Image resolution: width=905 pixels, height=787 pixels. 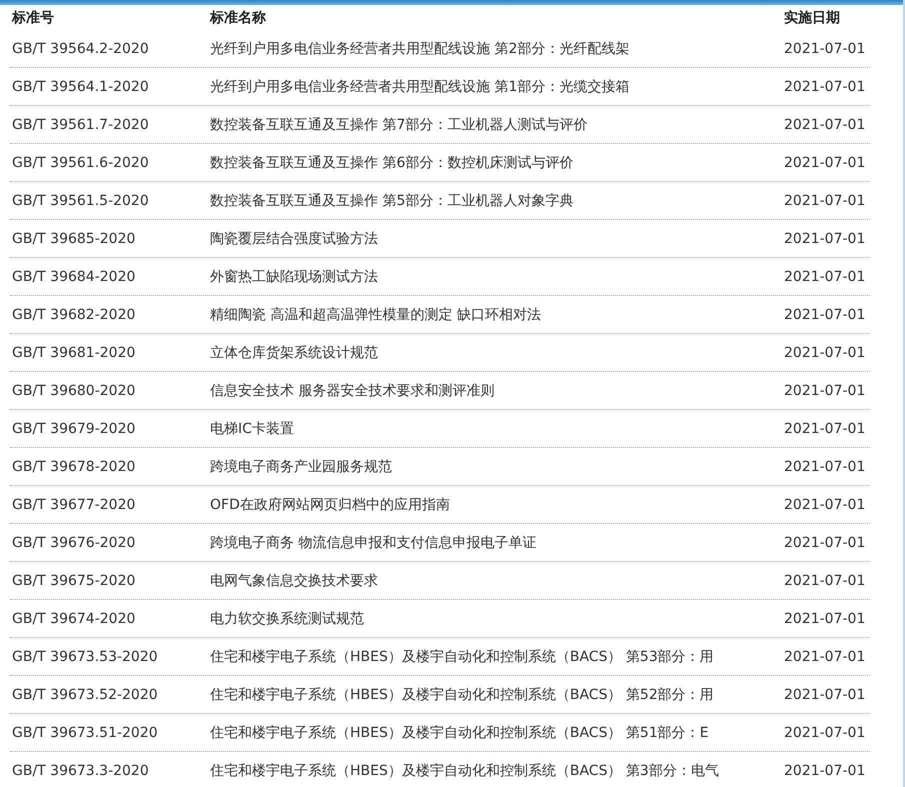 I want to click on standard-name: 电梯IC卡装置, so click(x=252, y=429).